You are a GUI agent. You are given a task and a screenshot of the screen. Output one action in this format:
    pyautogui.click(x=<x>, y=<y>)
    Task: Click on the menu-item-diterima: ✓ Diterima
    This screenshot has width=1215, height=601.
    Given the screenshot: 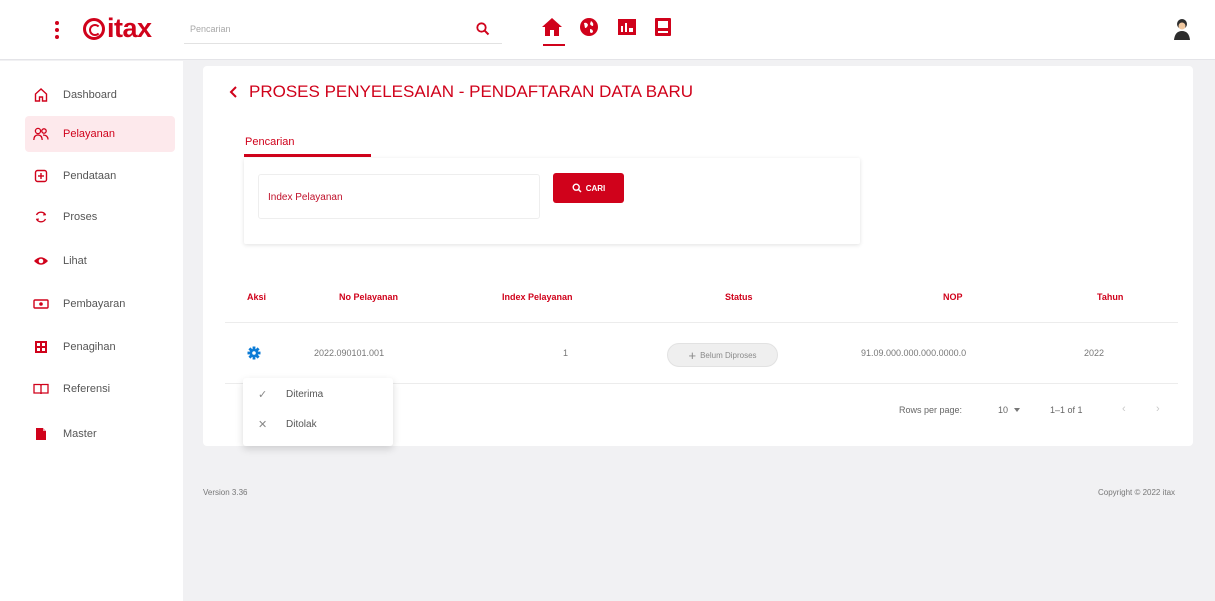 What is the action you would take?
    pyautogui.click(x=290, y=394)
    